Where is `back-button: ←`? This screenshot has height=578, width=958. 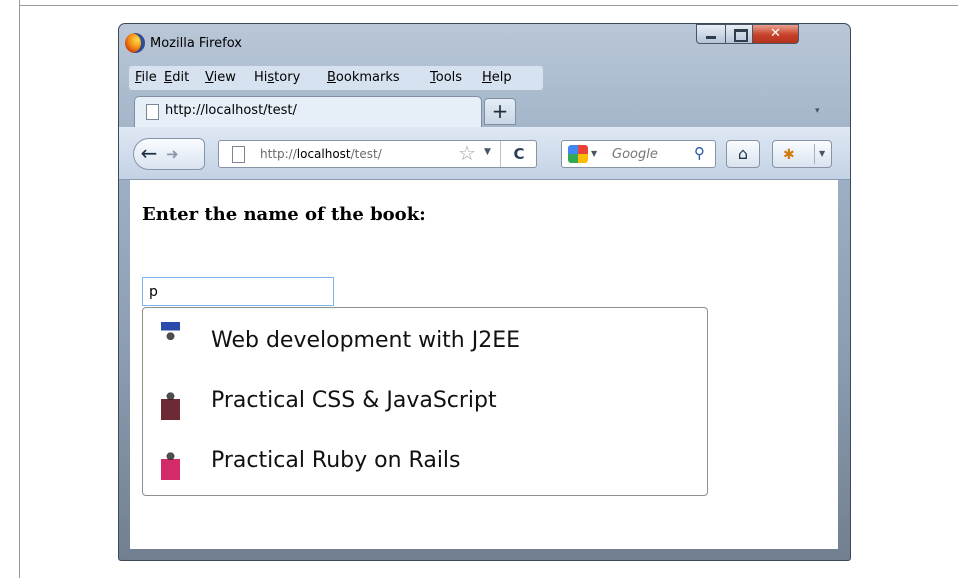 back-button: ← is located at coordinates (149, 154).